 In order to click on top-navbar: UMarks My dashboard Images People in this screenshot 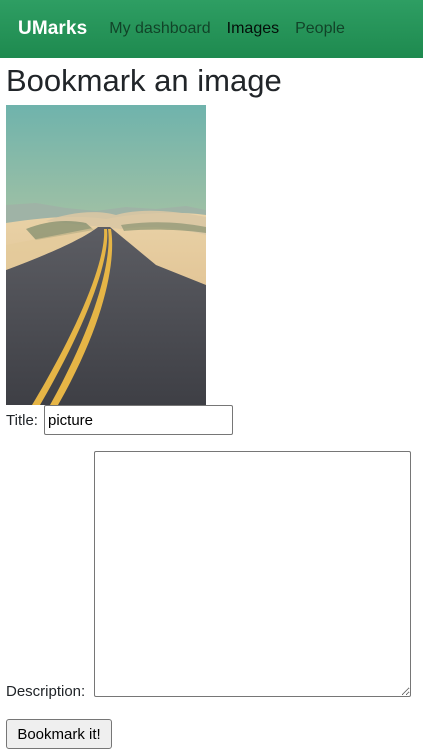, I will do `click(211, 29)`.